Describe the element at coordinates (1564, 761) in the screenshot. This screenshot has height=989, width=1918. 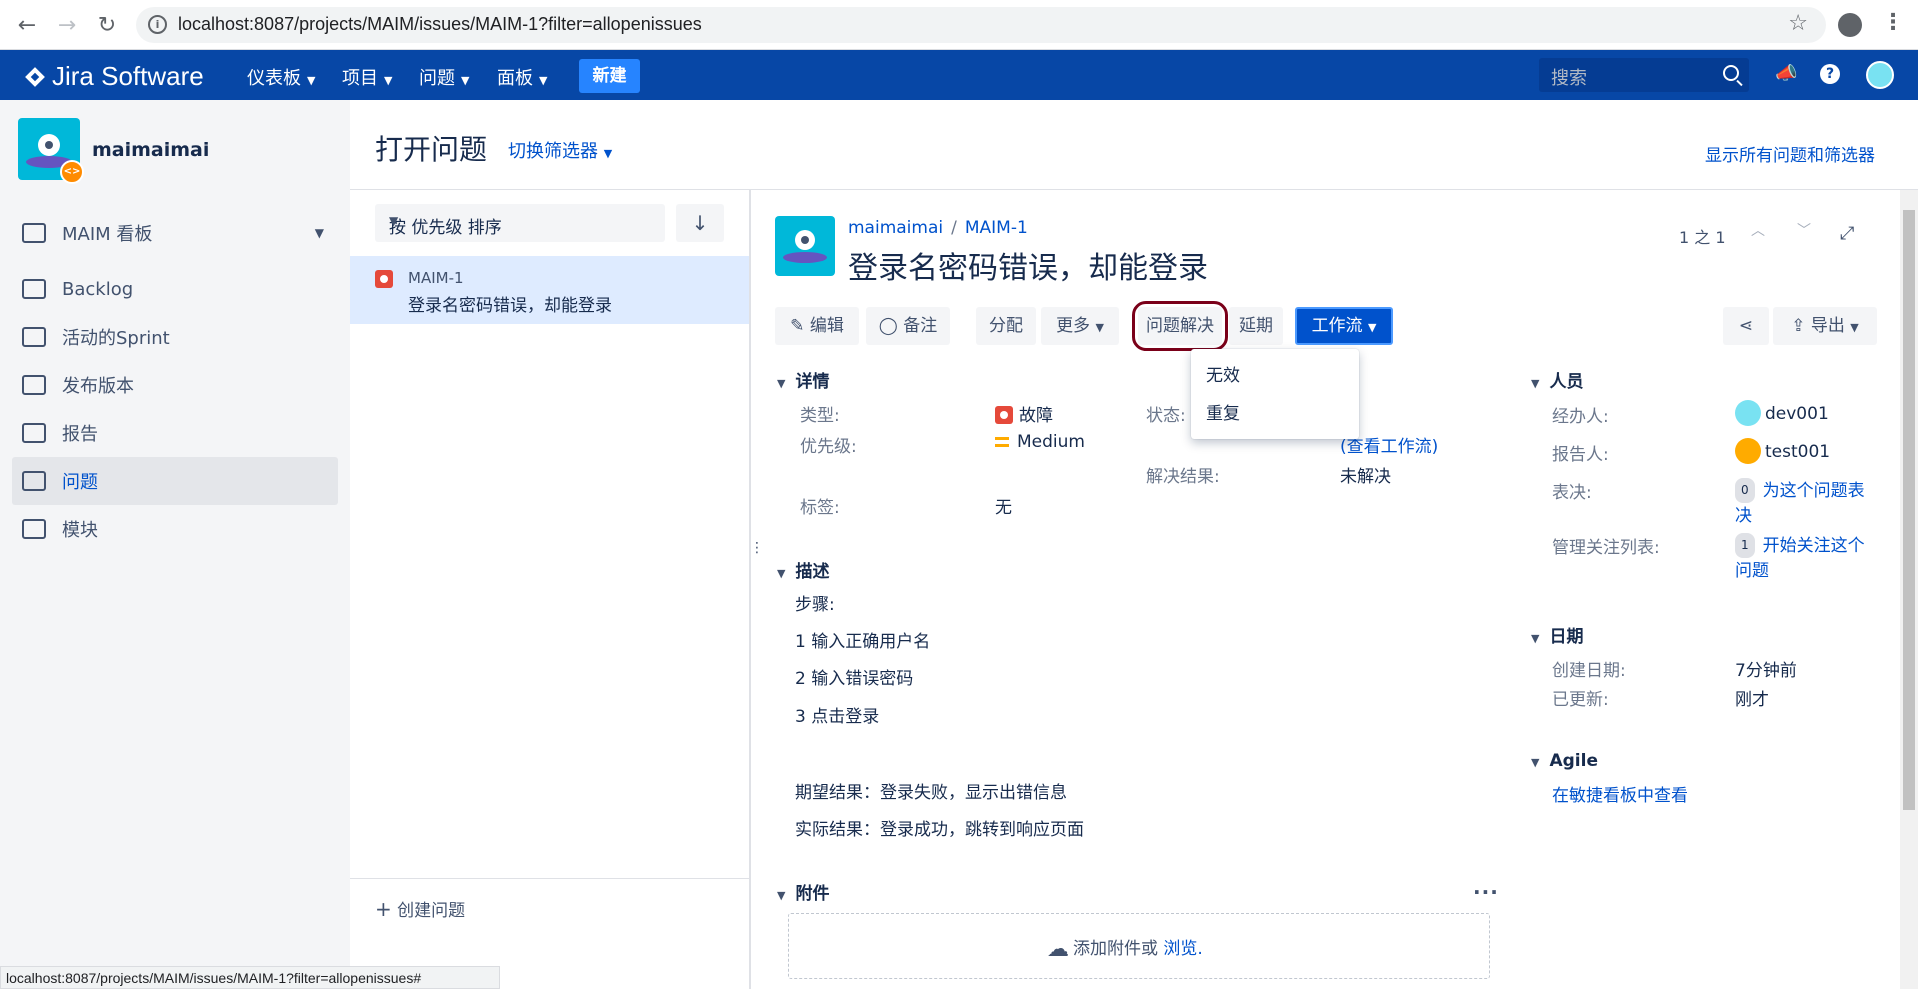
I see `agile-section-header: ▼ Agile` at that location.